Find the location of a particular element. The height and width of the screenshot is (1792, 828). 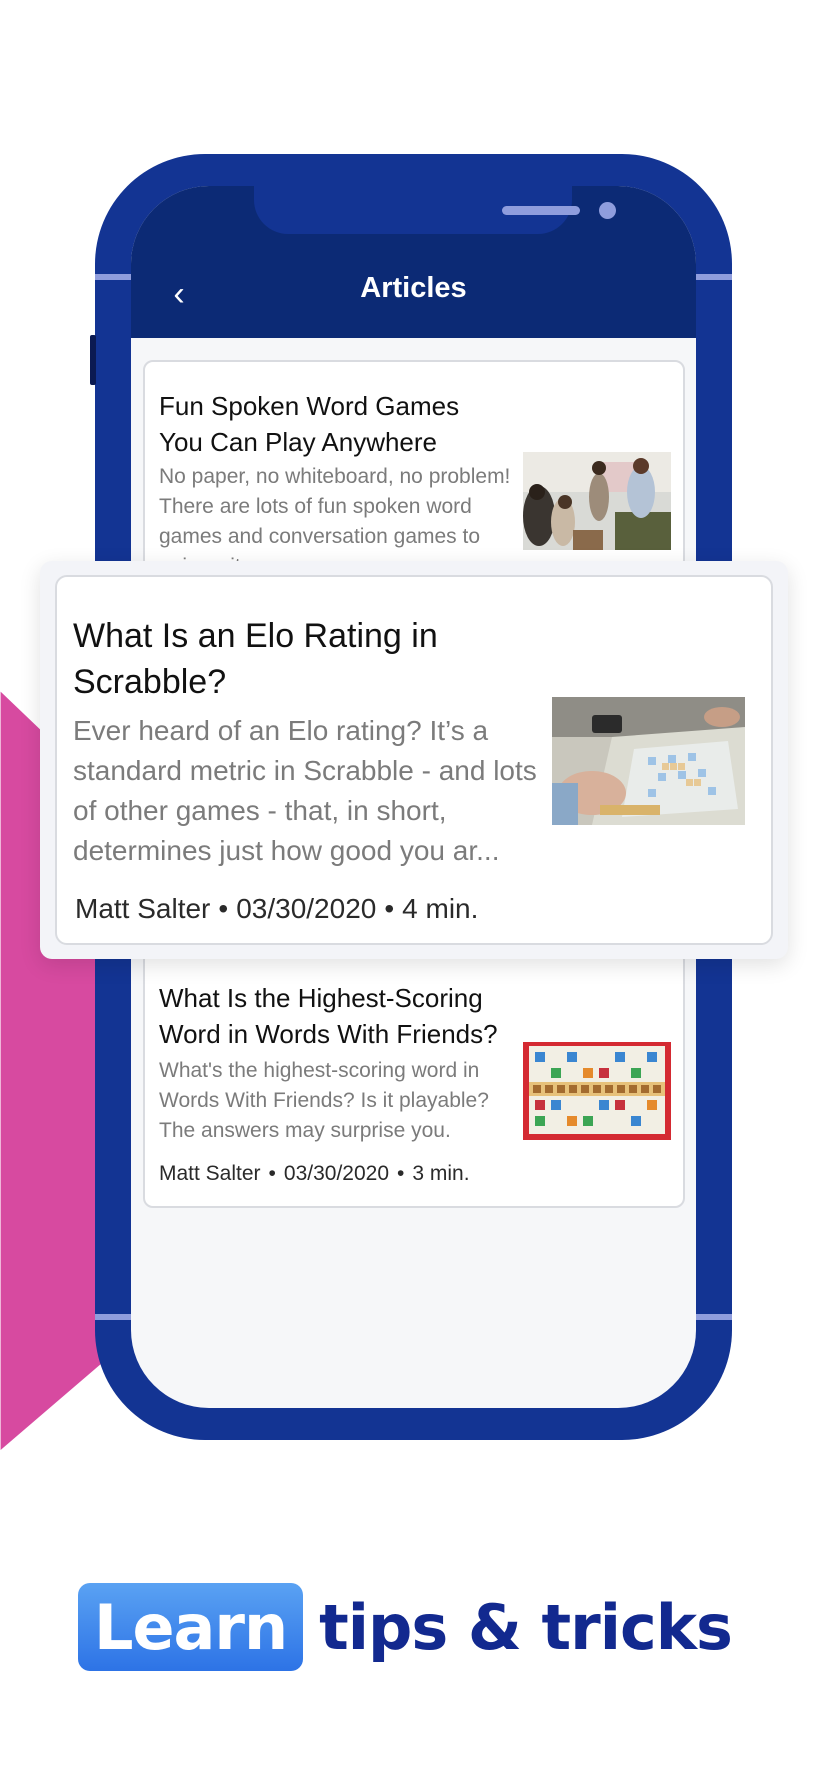

article-meta: Matt Salter • 03/30/2020 • 3 min. is located at coordinates (314, 1174).